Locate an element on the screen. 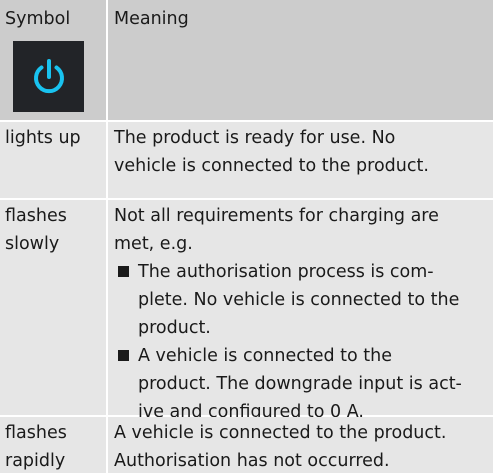  meaning-line: Authorisation has not occurred. is located at coordinates (252, 461).